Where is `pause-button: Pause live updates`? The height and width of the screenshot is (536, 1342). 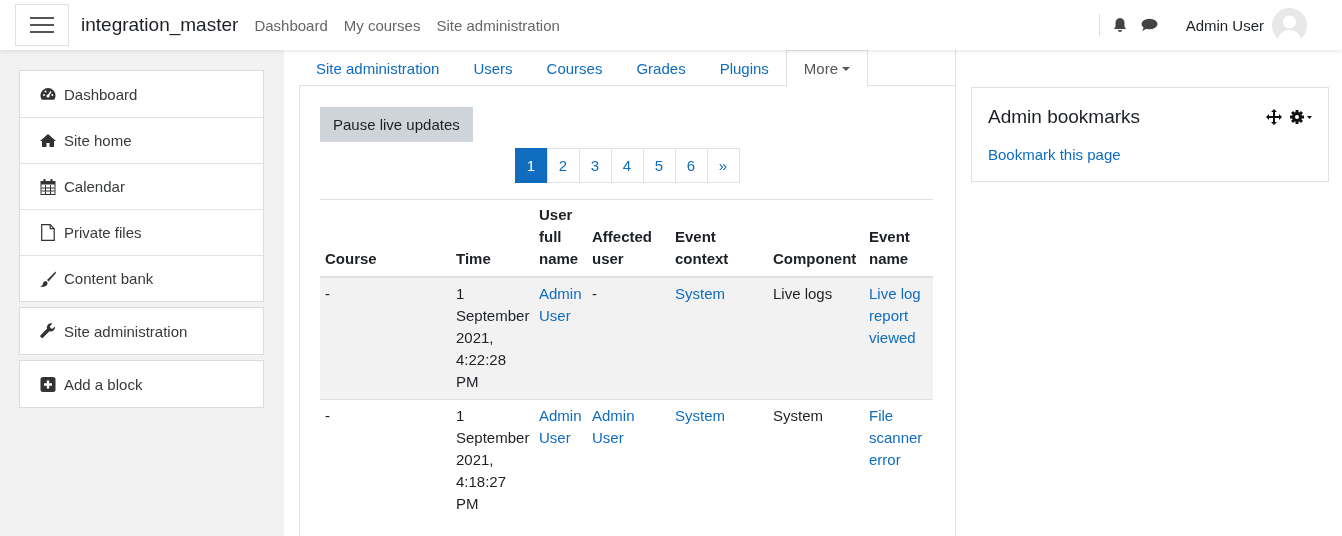 pause-button: Pause live updates is located at coordinates (396, 124).